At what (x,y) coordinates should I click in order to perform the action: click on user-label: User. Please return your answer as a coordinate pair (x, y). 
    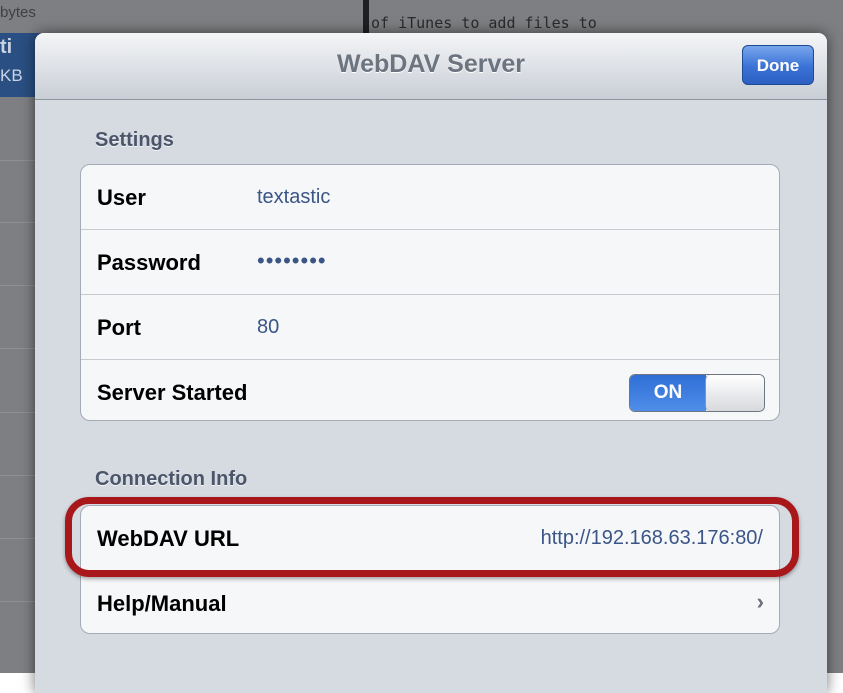
    Looking at the image, I should click on (121, 197).